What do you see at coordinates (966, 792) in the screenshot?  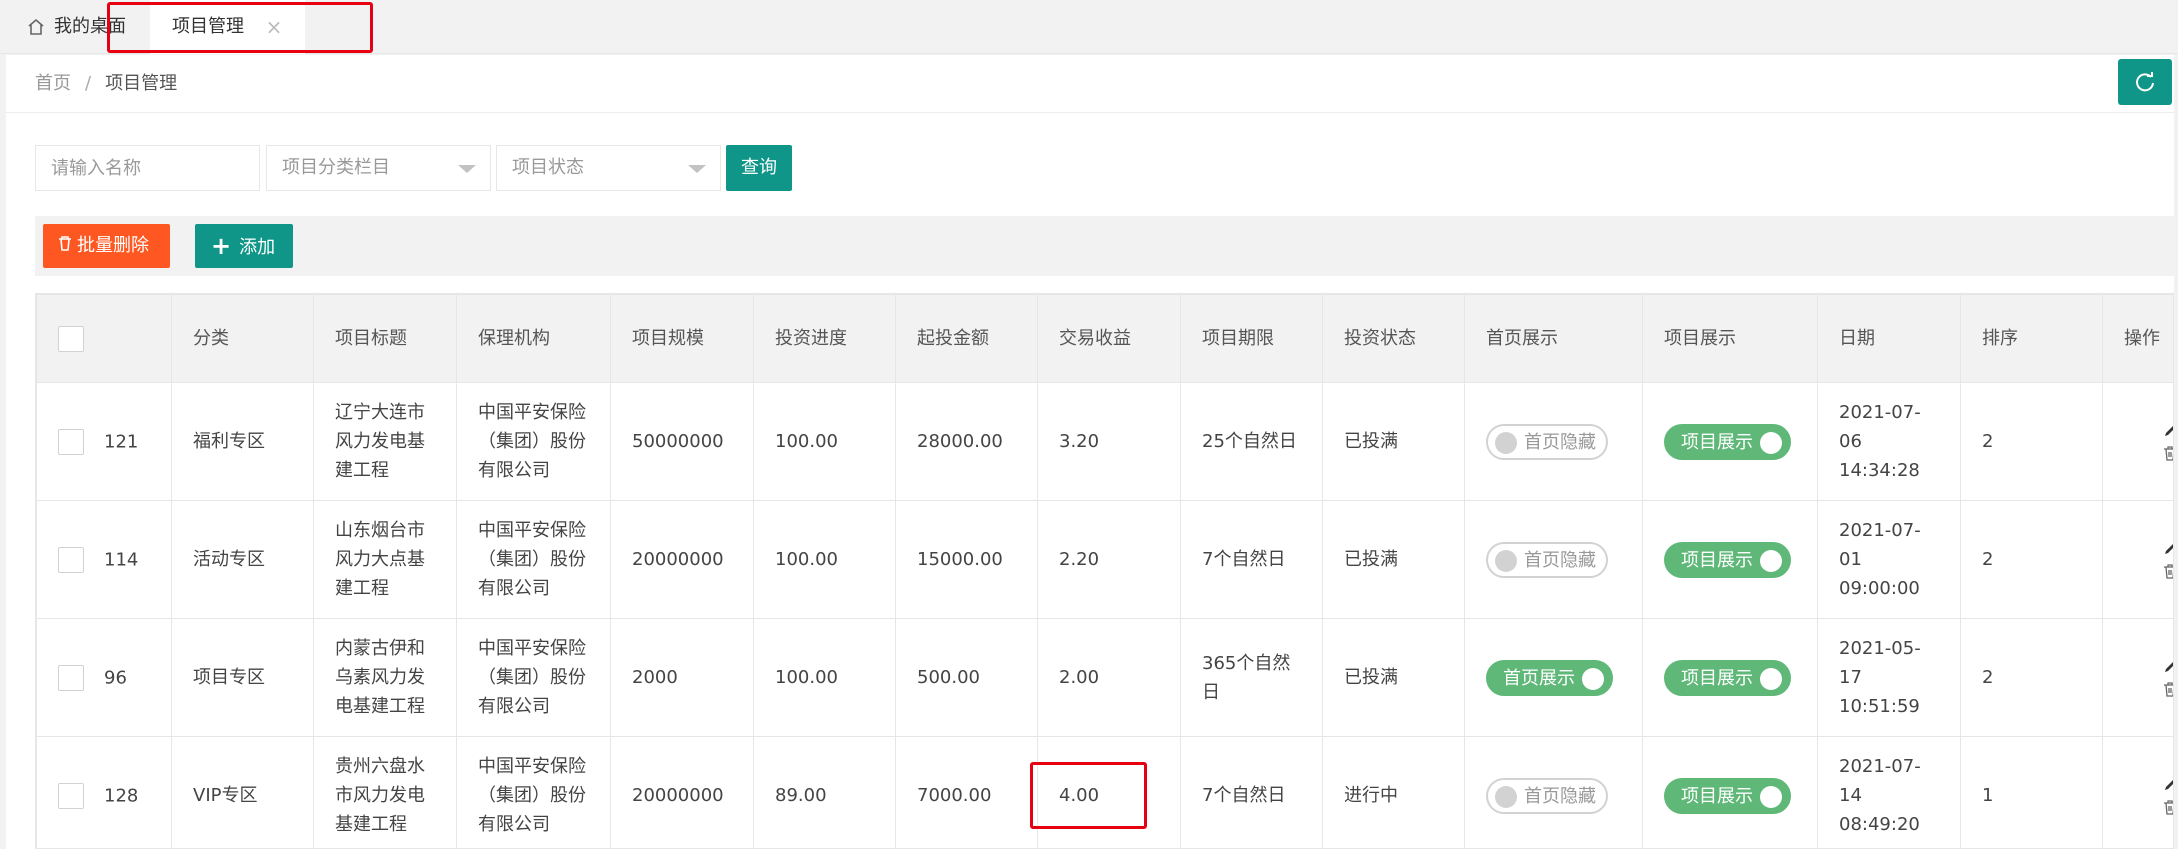 I see `row-min-amount: 7000.00` at bounding box center [966, 792].